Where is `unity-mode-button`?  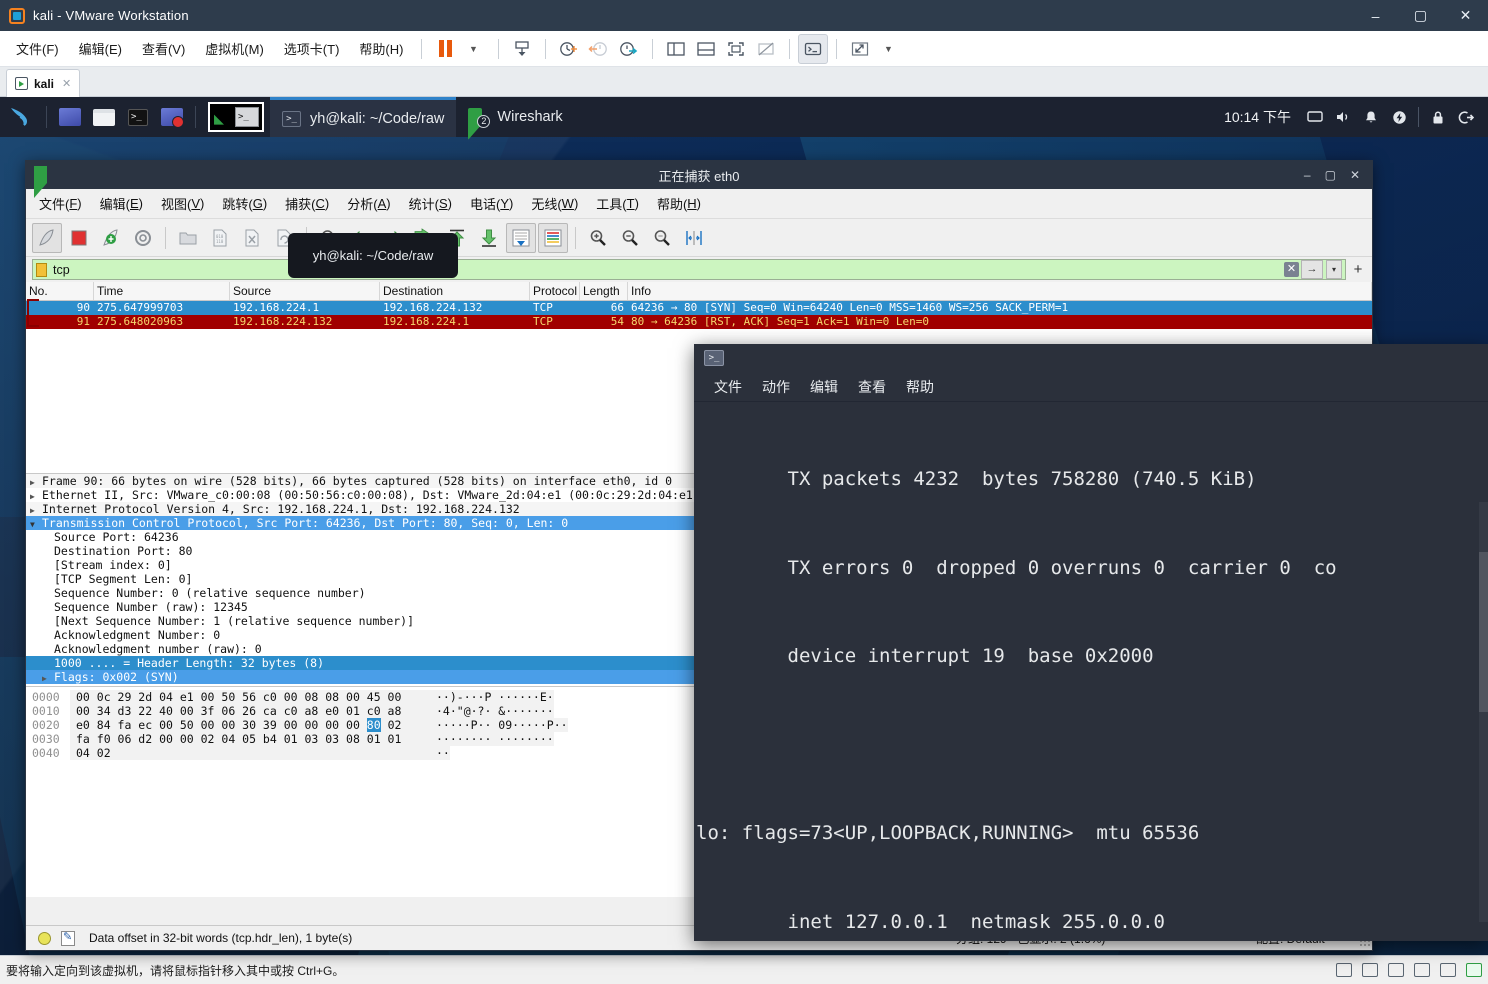 unity-mode-button is located at coordinates (766, 49).